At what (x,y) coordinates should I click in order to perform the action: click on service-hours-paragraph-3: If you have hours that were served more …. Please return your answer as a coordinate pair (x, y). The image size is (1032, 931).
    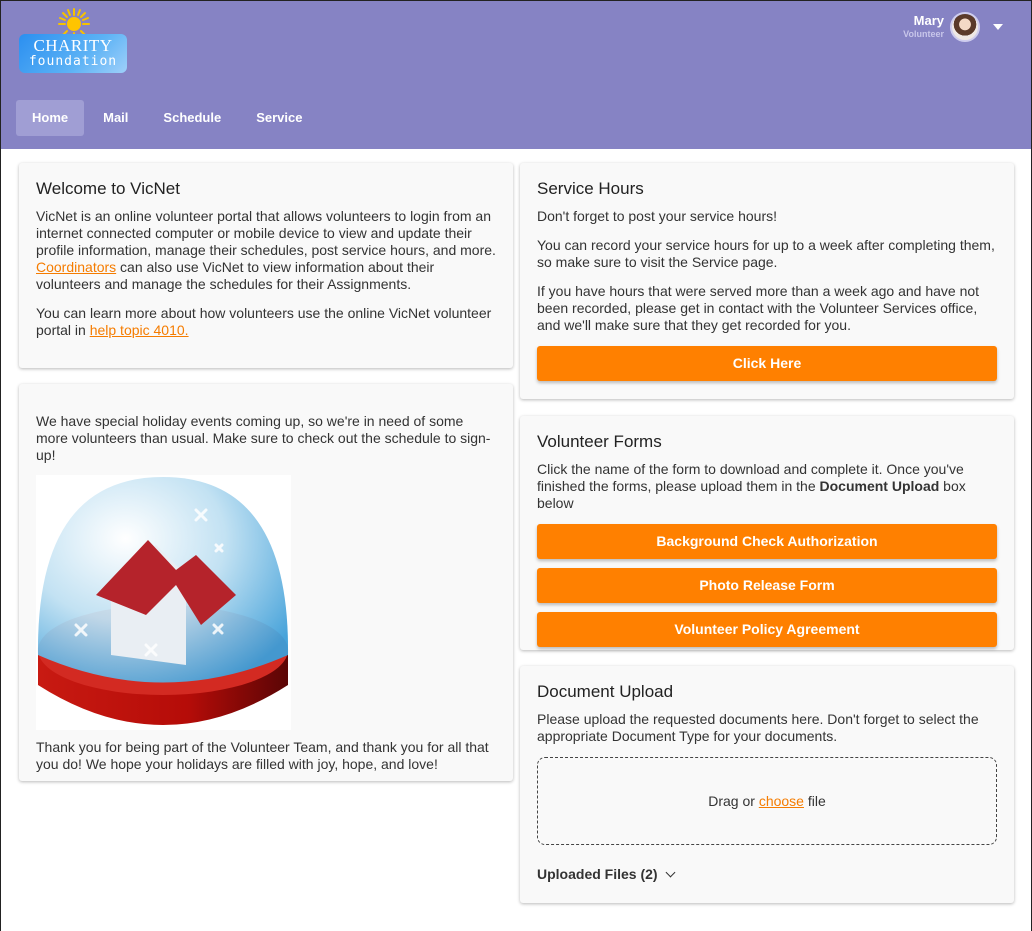
    Looking at the image, I should click on (758, 308).